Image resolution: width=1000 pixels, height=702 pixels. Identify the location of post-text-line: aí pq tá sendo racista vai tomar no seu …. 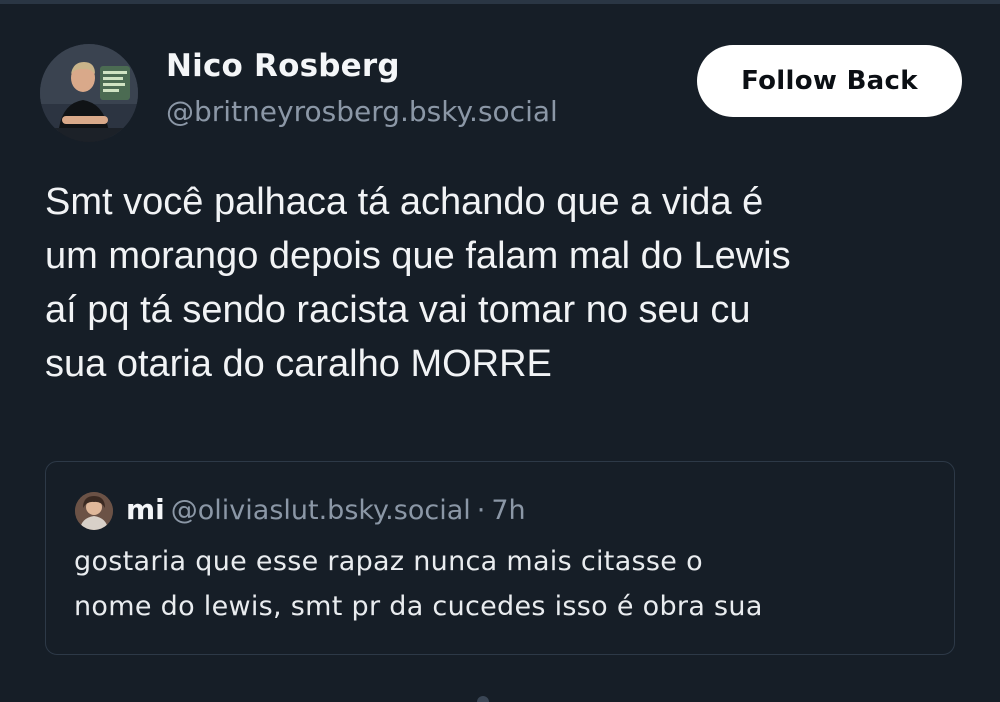
(398, 310).